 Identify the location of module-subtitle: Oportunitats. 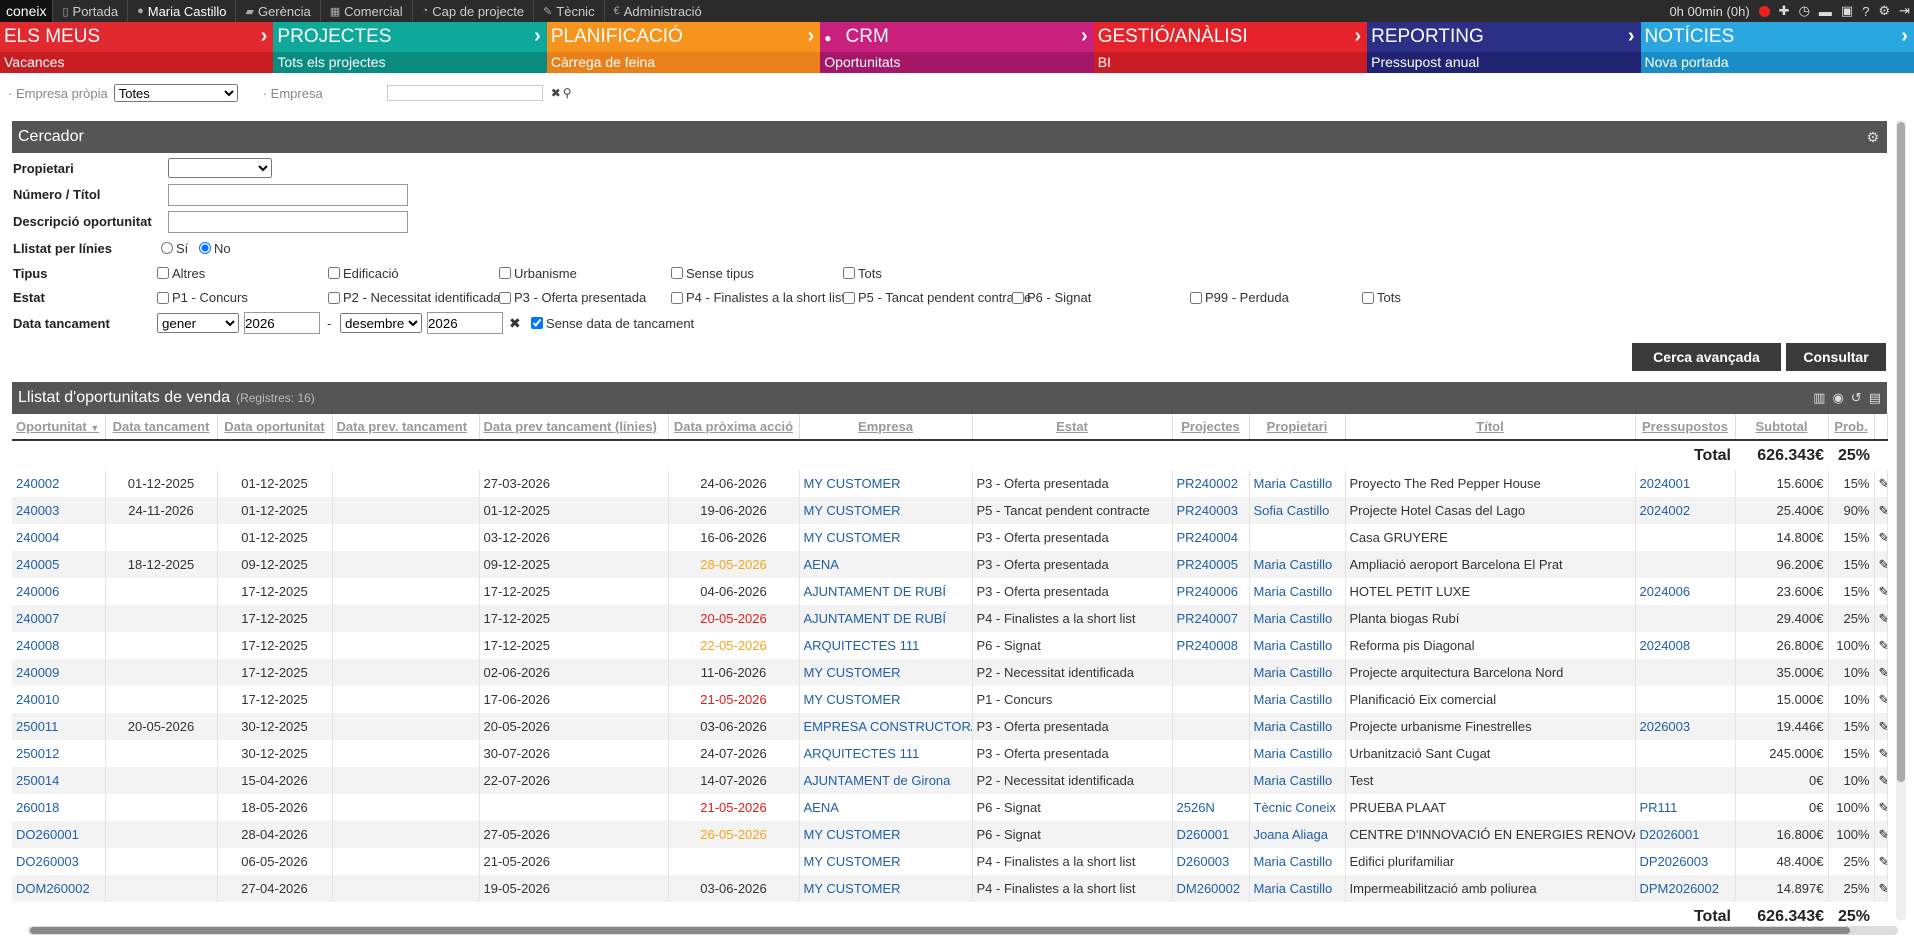
(862, 62).